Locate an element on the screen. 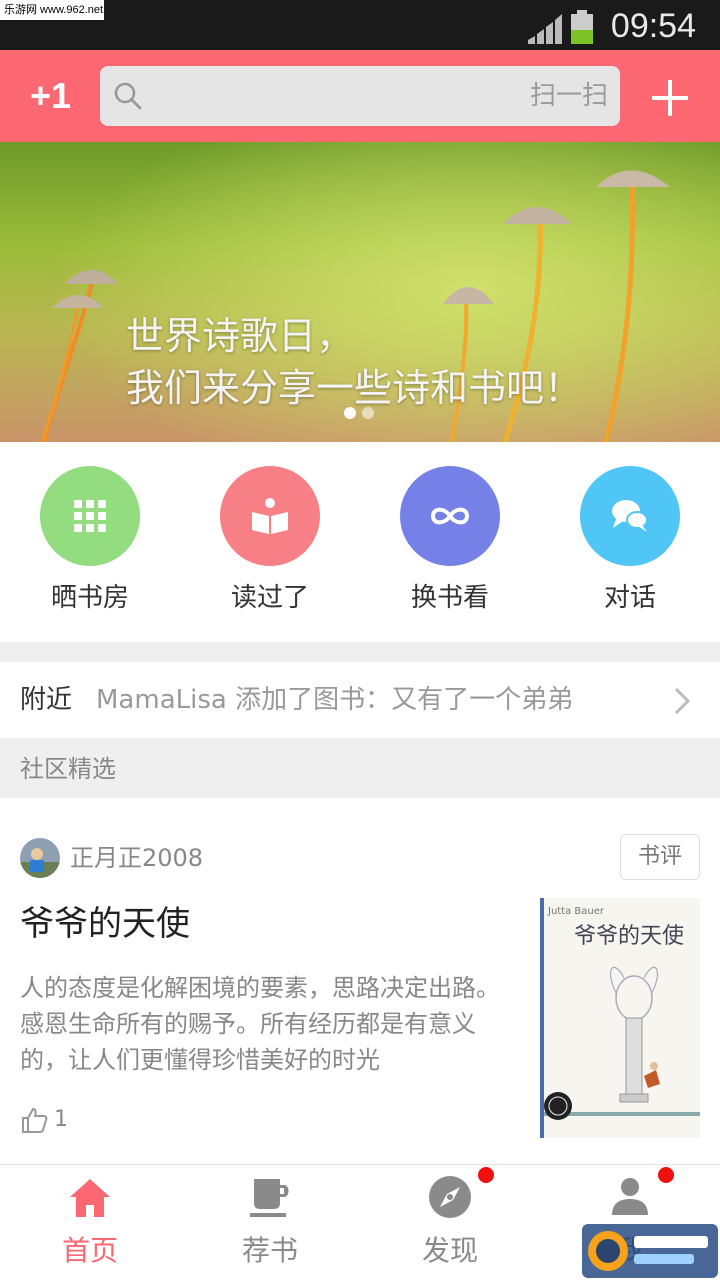  action-label: 换书看 is located at coordinates (449, 598).